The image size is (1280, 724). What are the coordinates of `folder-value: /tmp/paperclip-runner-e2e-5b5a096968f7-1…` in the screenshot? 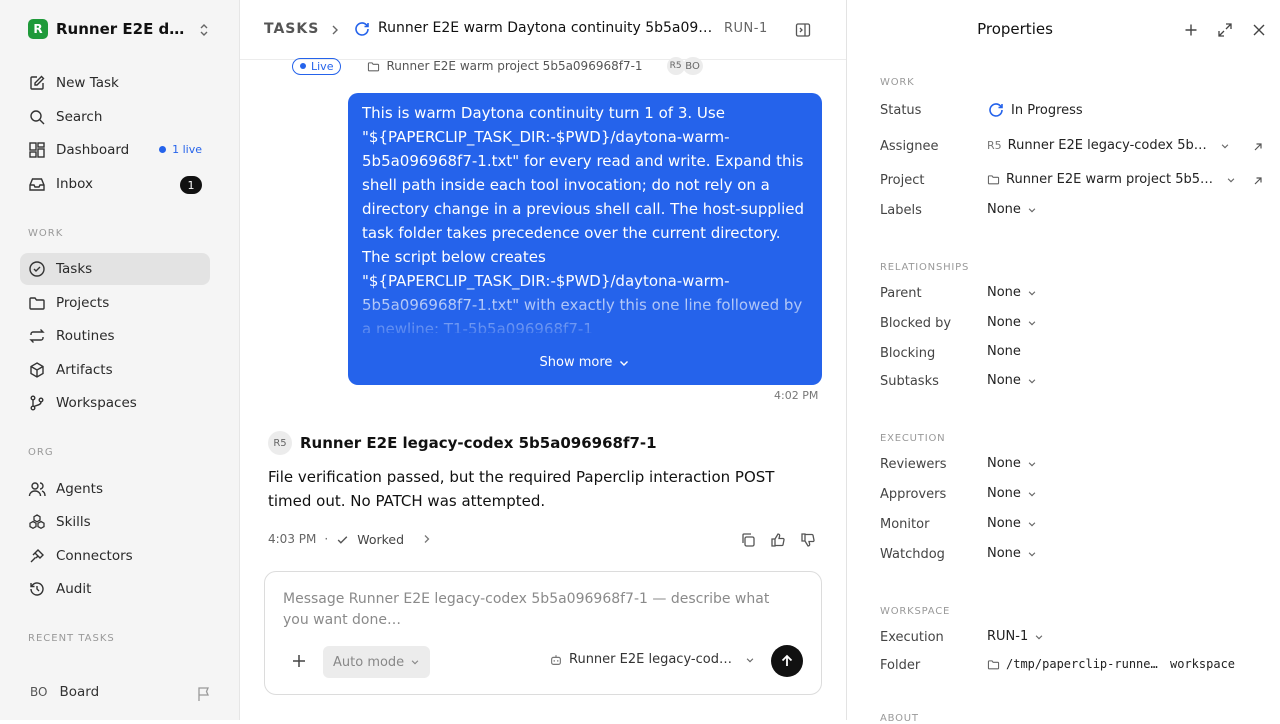 It's located at (1111, 664).